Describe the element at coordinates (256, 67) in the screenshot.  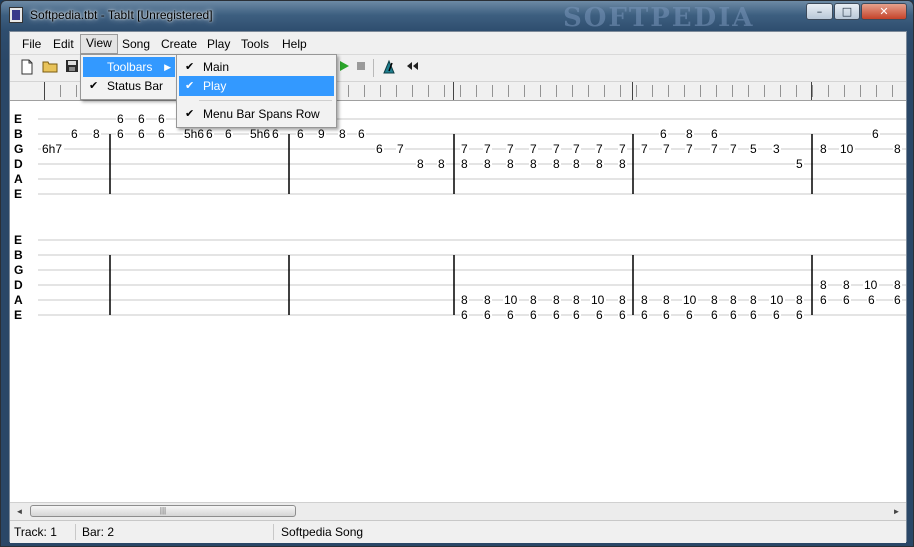
I see `menu-item-main-toolbar: ✔ Main` at that location.